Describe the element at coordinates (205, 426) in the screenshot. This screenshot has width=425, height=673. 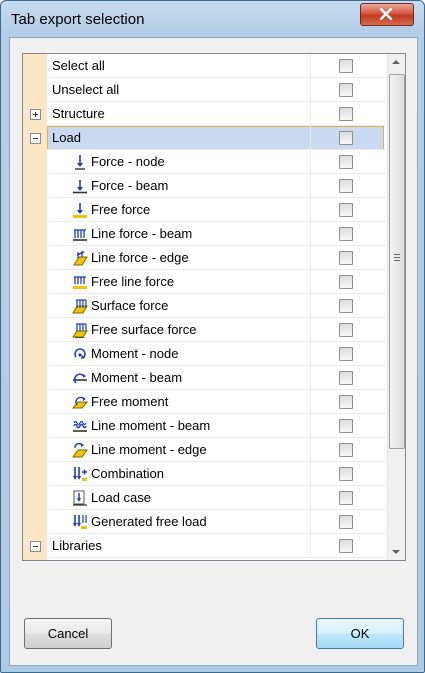
I see `tree-row: Line moment - beam` at that location.